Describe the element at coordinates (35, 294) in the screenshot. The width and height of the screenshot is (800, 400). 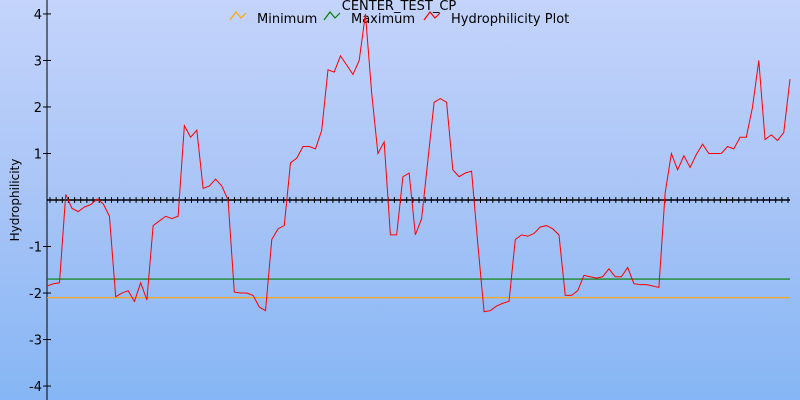
I see `y-tick-label: -2` at that location.